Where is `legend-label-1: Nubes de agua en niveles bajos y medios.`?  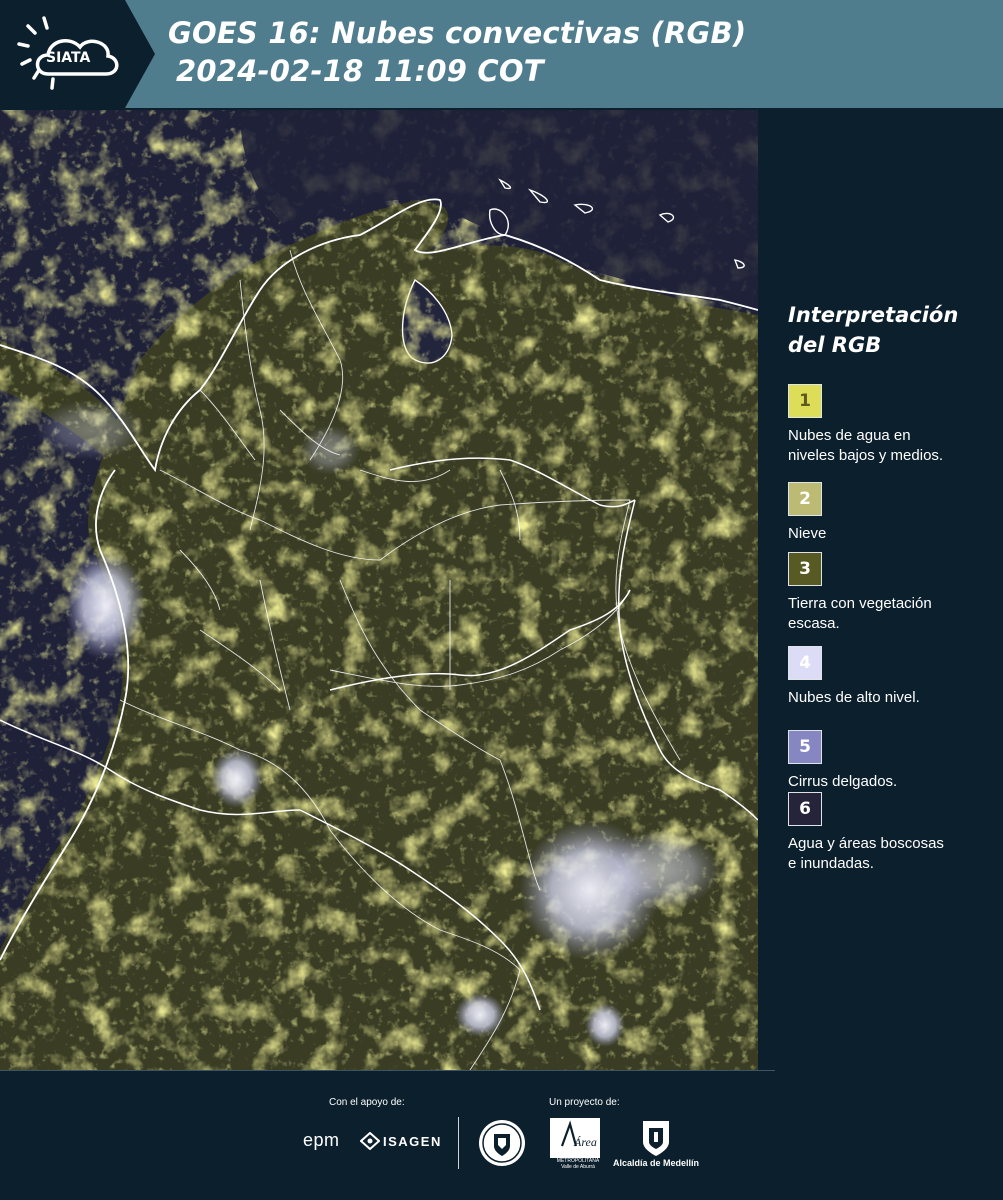
legend-label-1: Nubes de agua en niveles bajos y medios. is located at coordinates (883, 446).